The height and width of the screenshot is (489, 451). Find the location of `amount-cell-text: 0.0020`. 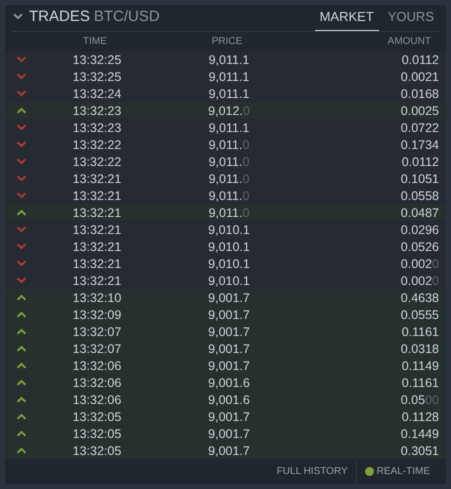

amount-cell-text: 0.0020 is located at coordinates (419, 263).